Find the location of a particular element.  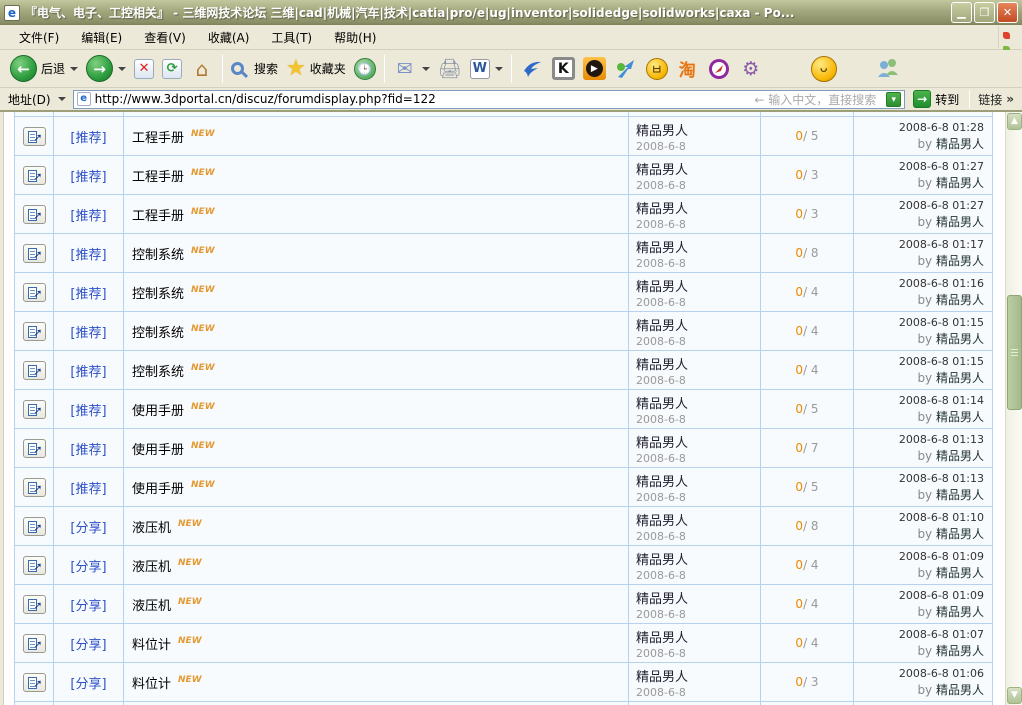

qq-mail-button: ㅂ is located at coordinates (657, 69).